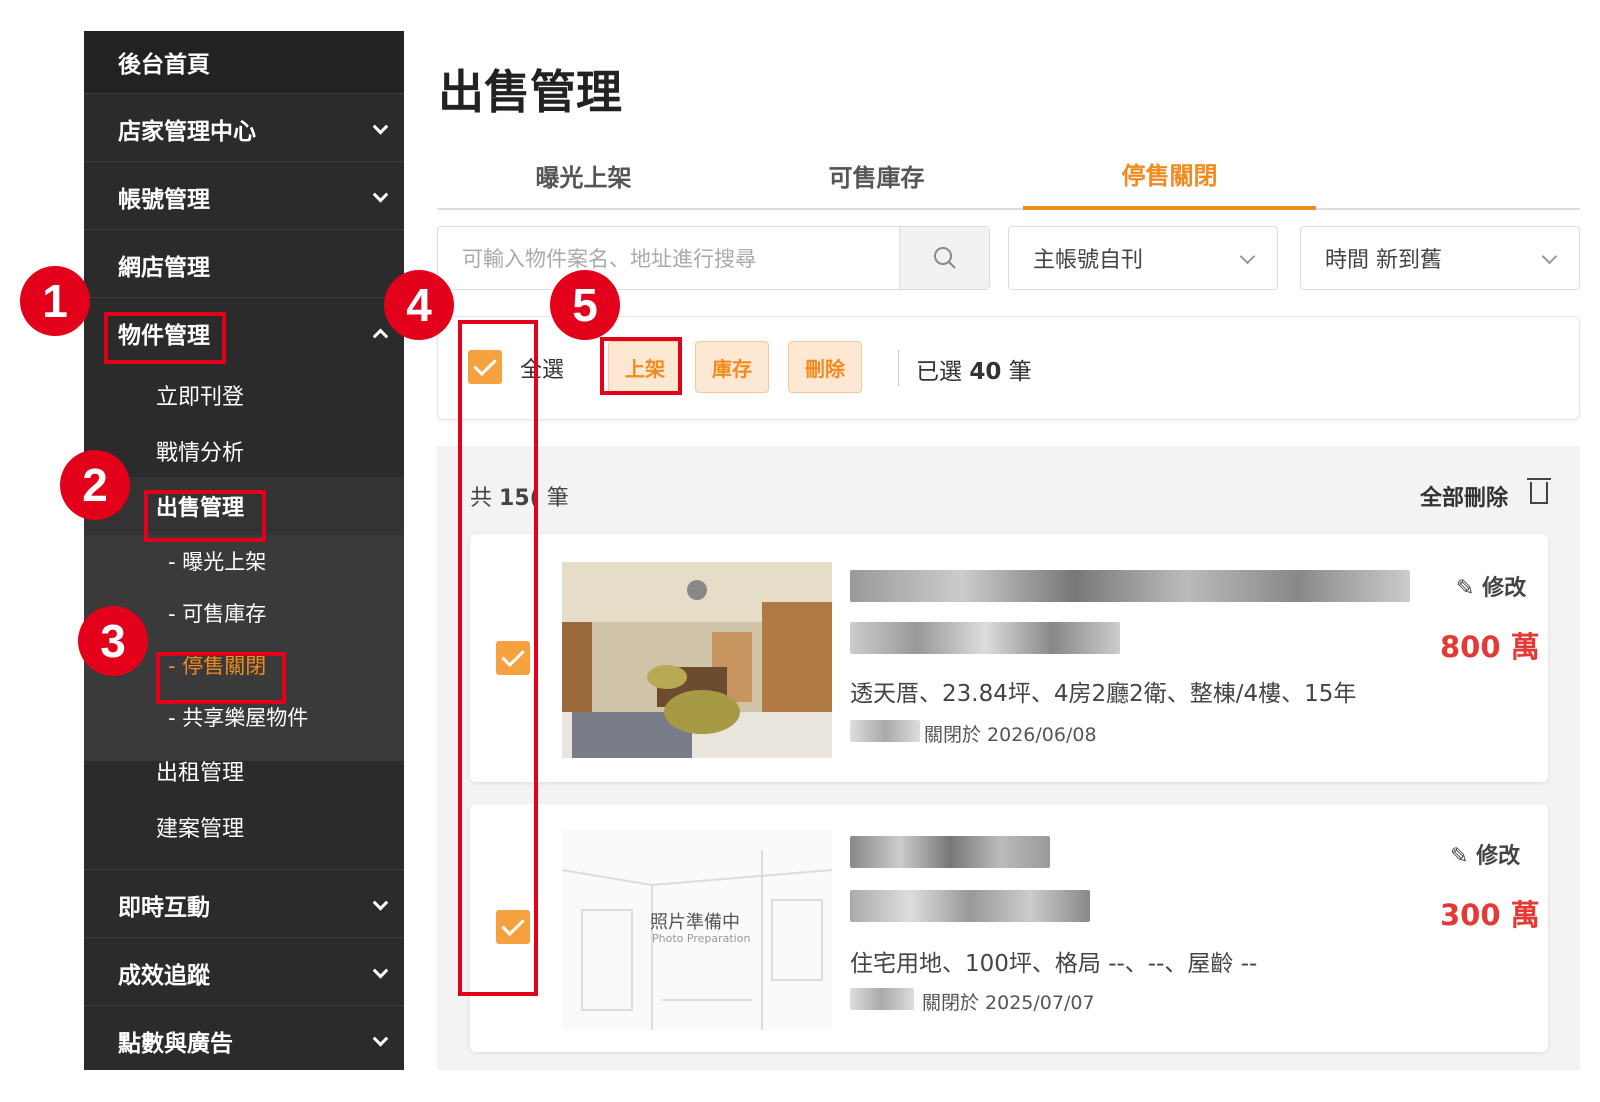 Image resolution: width=1600 pixels, height=1102 pixels. I want to click on sidebar-sub-project-management: 建案管理, so click(244, 827).